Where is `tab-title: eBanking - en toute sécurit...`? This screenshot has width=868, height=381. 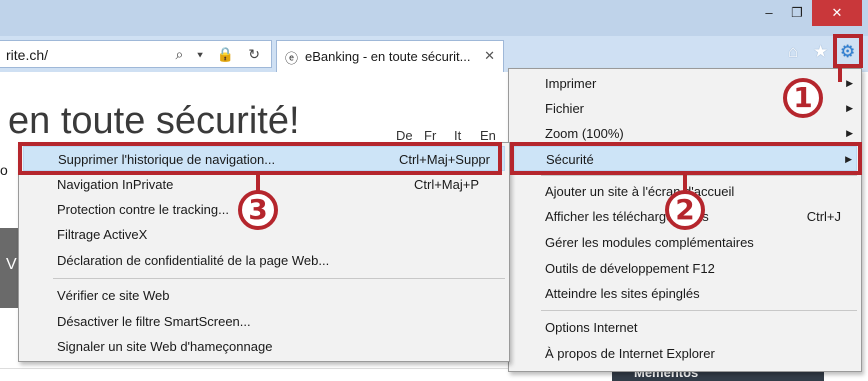 tab-title: eBanking - en toute sécurit... is located at coordinates (388, 56).